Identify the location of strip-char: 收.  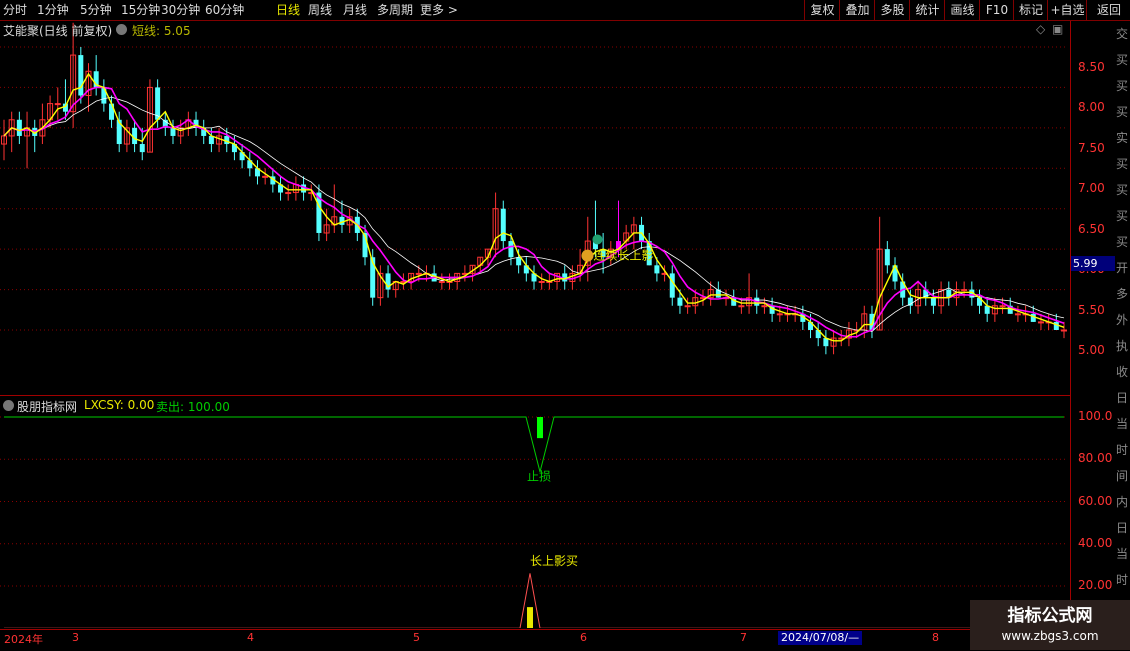
(1122, 372).